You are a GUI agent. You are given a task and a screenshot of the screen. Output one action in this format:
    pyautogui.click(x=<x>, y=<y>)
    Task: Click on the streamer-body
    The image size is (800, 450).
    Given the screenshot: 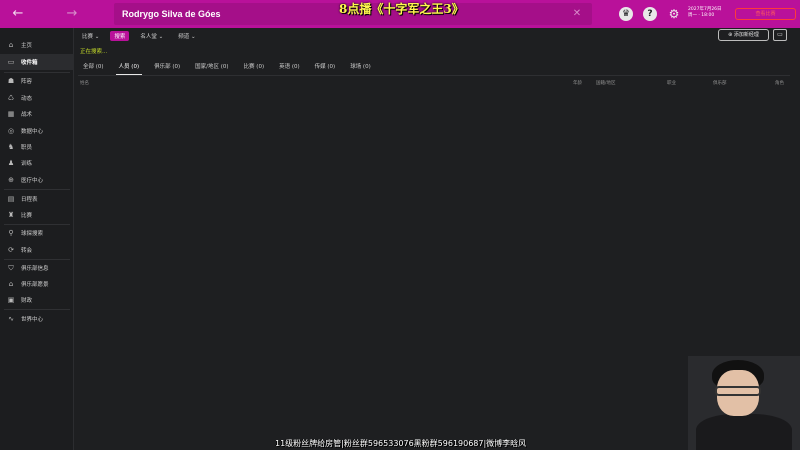 What is the action you would take?
    pyautogui.click(x=744, y=432)
    